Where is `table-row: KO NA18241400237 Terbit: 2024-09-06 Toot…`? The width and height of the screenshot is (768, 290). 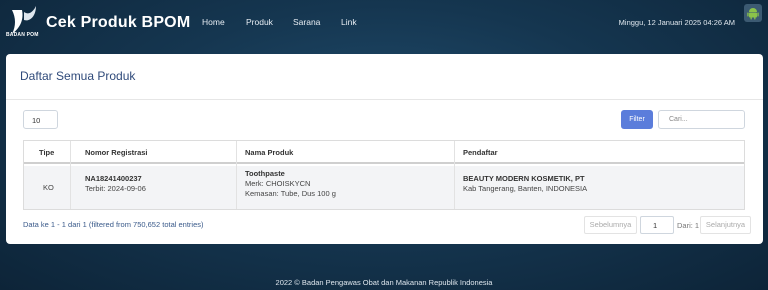
table-row: KO NA18241400237 Terbit: 2024-09-06 Toot… is located at coordinates (384, 187).